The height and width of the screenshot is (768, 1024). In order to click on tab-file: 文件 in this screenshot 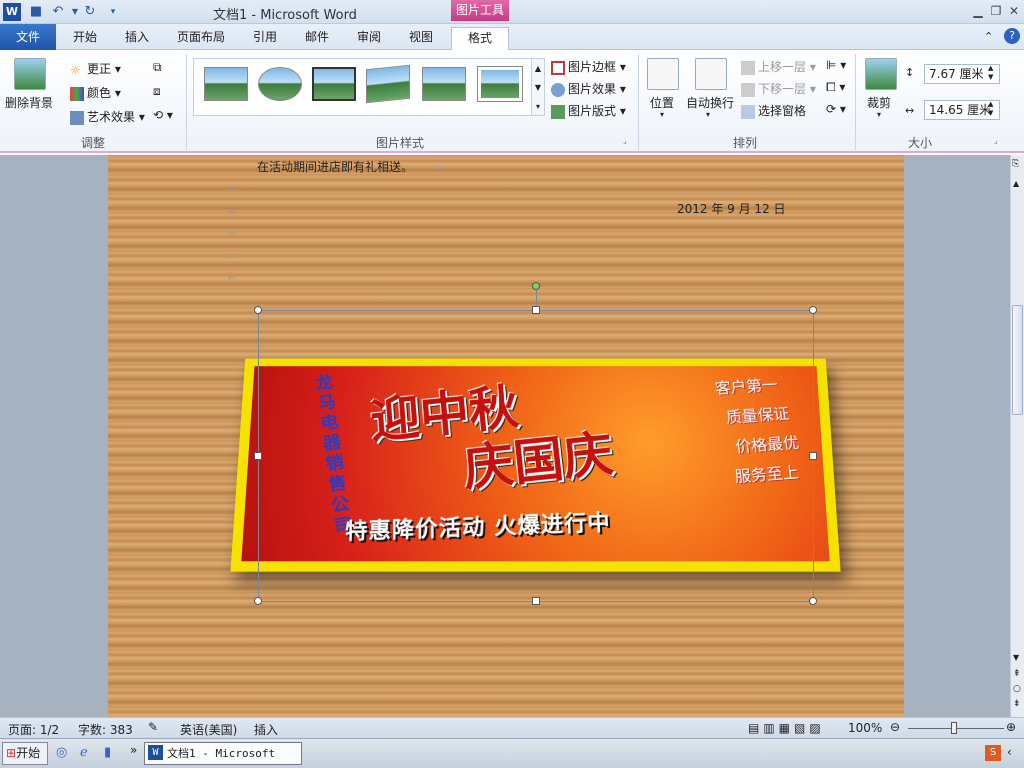, I will do `click(28, 37)`.